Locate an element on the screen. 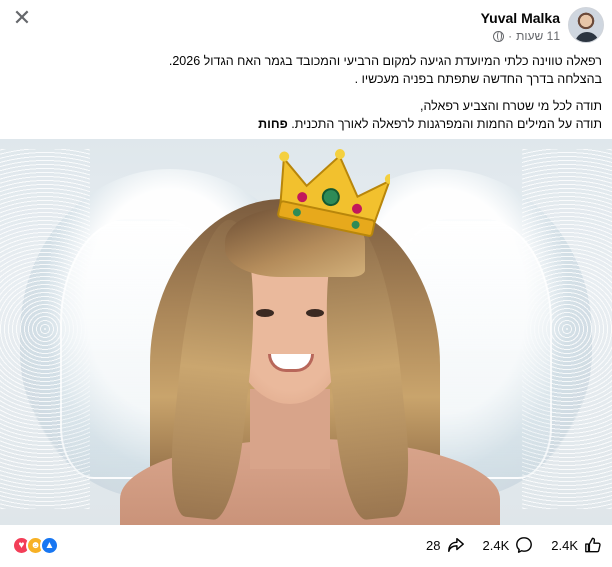  share-count: 28 is located at coordinates (433, 545).